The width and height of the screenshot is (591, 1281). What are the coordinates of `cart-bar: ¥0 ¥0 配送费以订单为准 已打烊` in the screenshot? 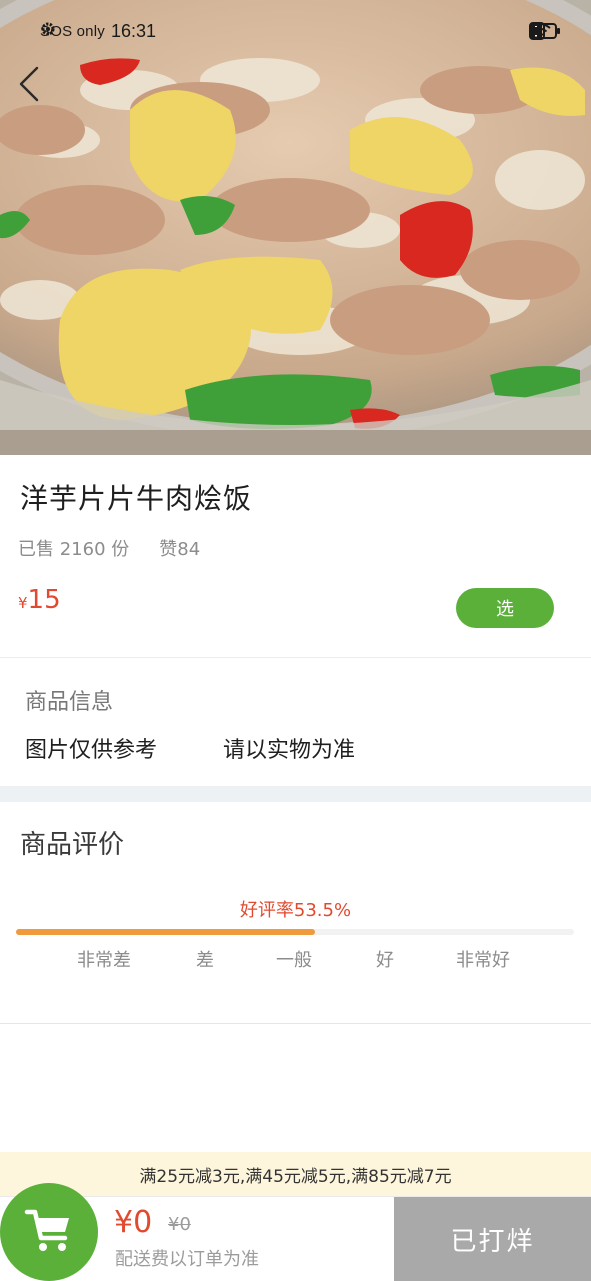 It's located at (295, 1232).